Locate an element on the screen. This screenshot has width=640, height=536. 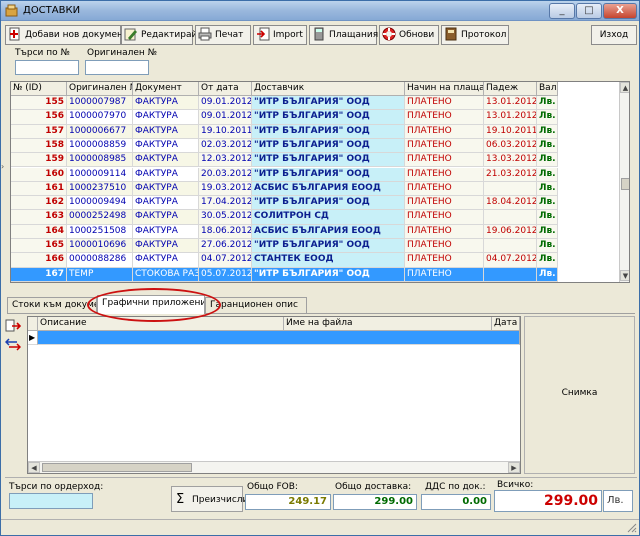
cell-orig: 1000007987 is located at coordinates (100, 103).